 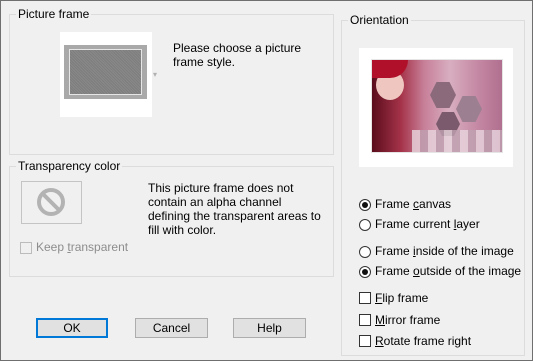 What do you see at coordinates (155, 75) in the screenshot?
I see `frame-style-dropdown-icon: ▾` at bounding box center [155, 75].